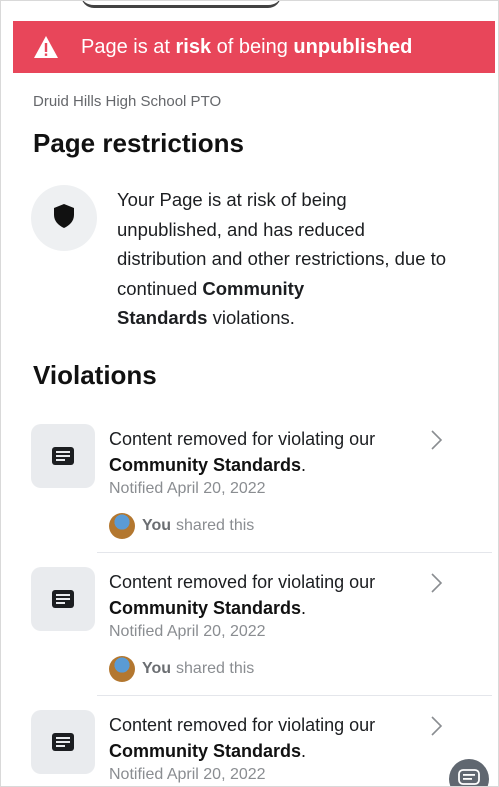 Image resolution: width=499 pixels, height=787 pixels. I want to click on banner-text-mid: of being, so click(252, 46).